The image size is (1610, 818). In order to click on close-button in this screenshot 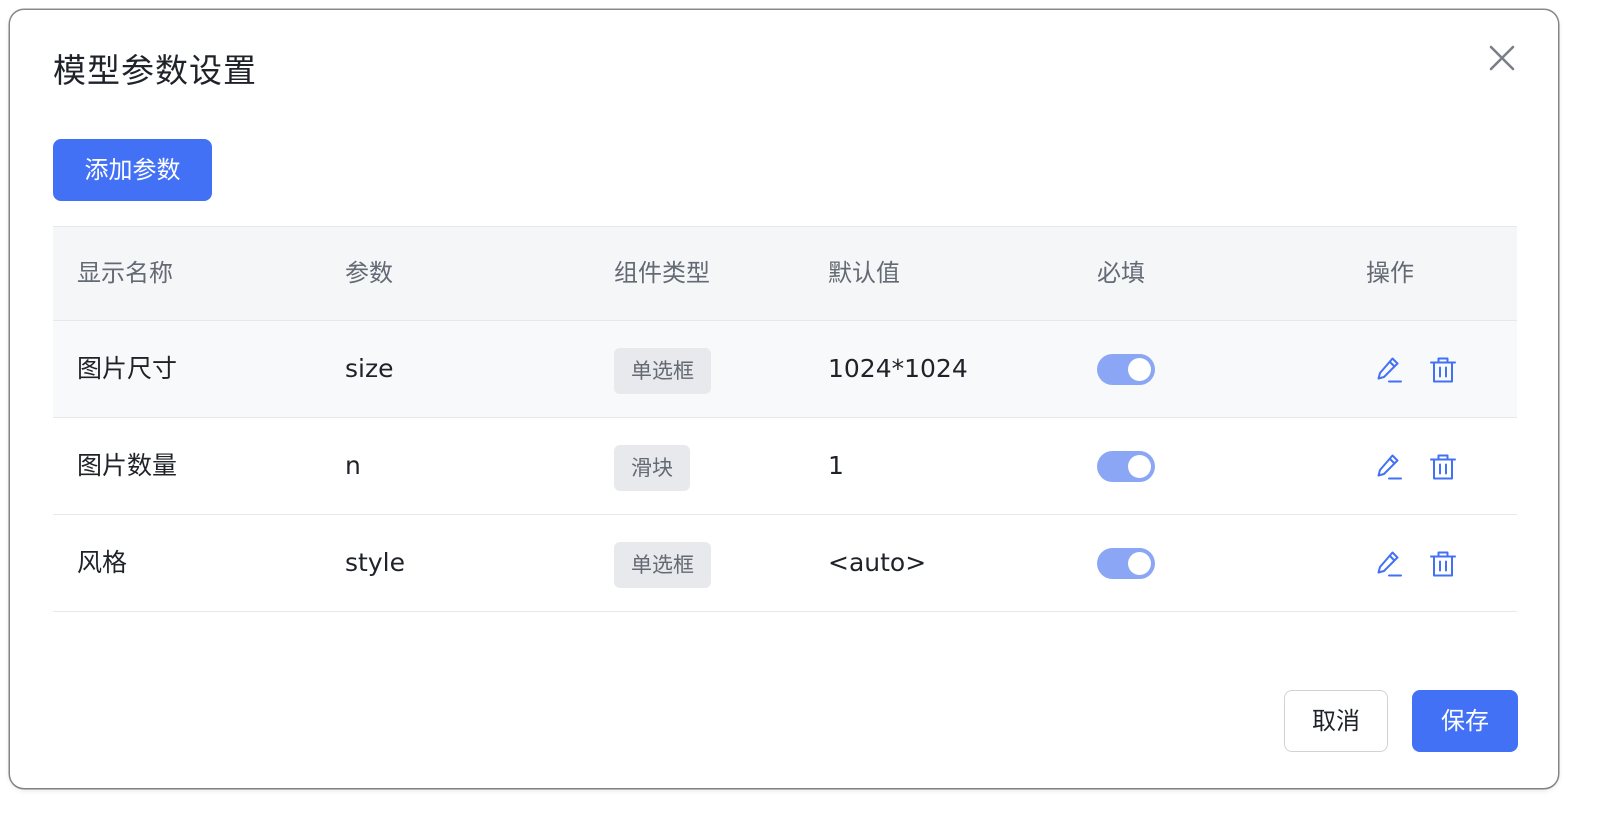, I will do `click(1502, 58)`.